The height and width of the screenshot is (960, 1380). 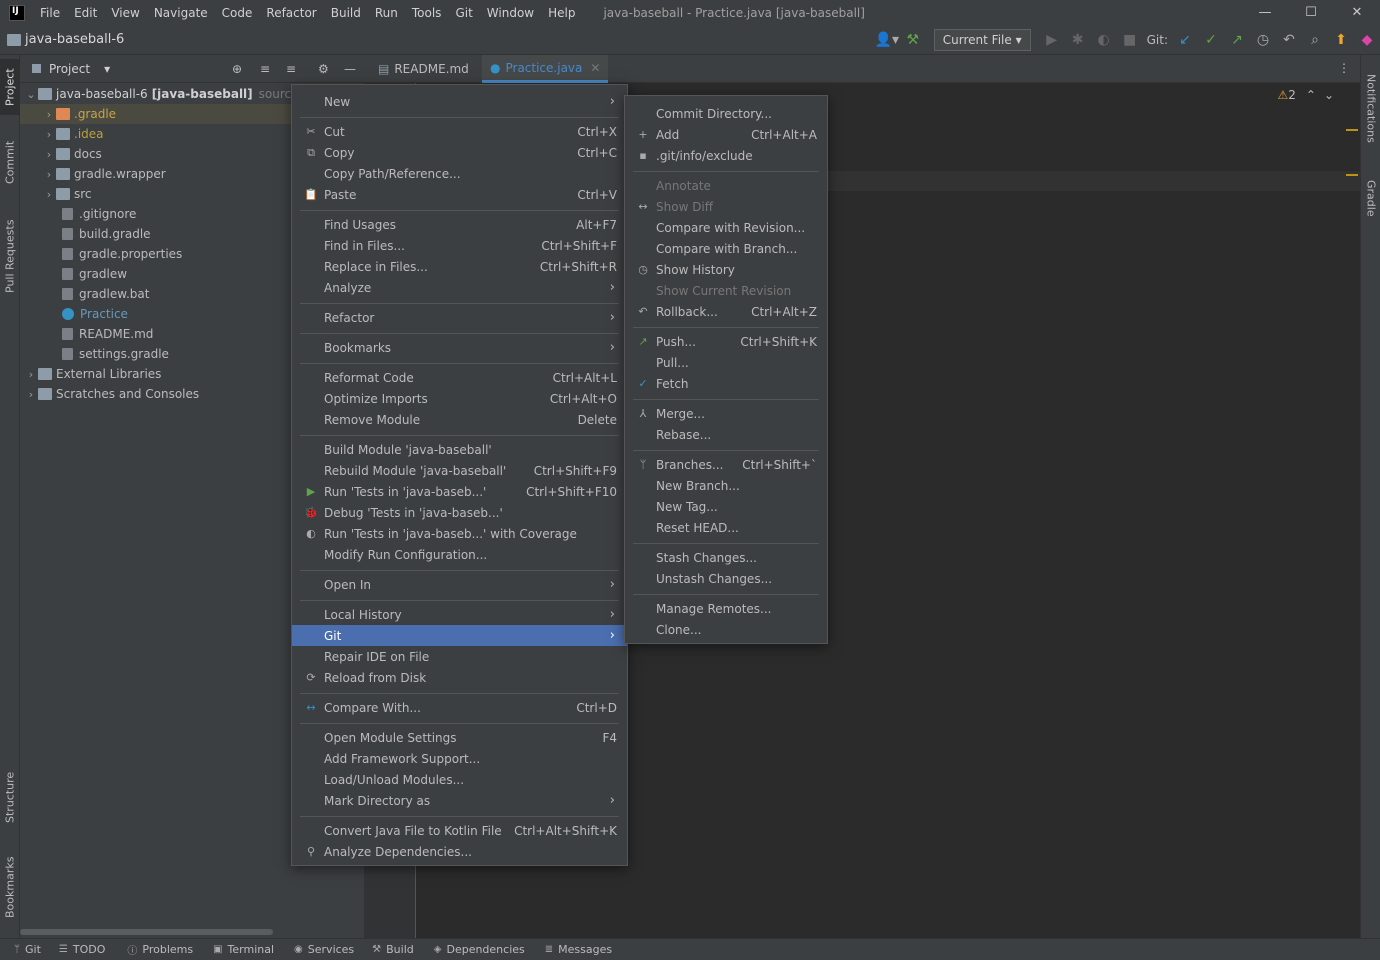 What do you see at coordinates (181, 13) in the screenshot?
I see `menu-navigate: Navigate` at bounding box center [181, 13].